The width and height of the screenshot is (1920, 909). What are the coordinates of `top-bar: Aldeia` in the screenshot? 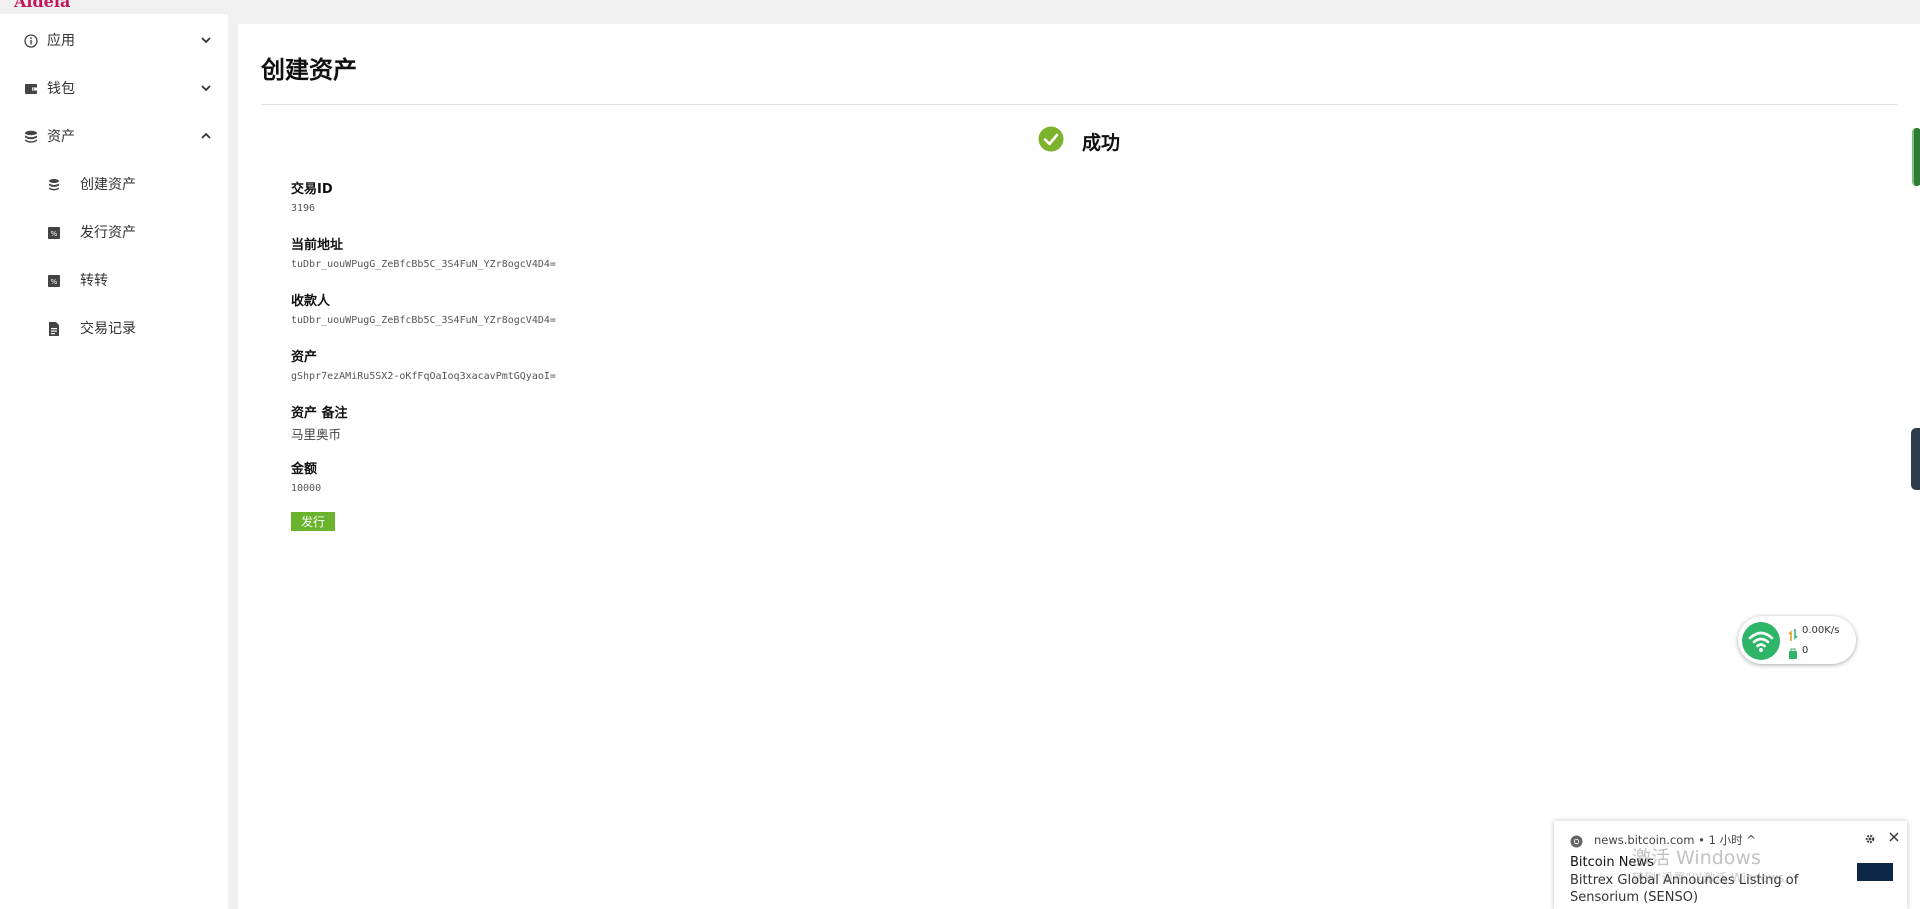 It's located at (960, 7).